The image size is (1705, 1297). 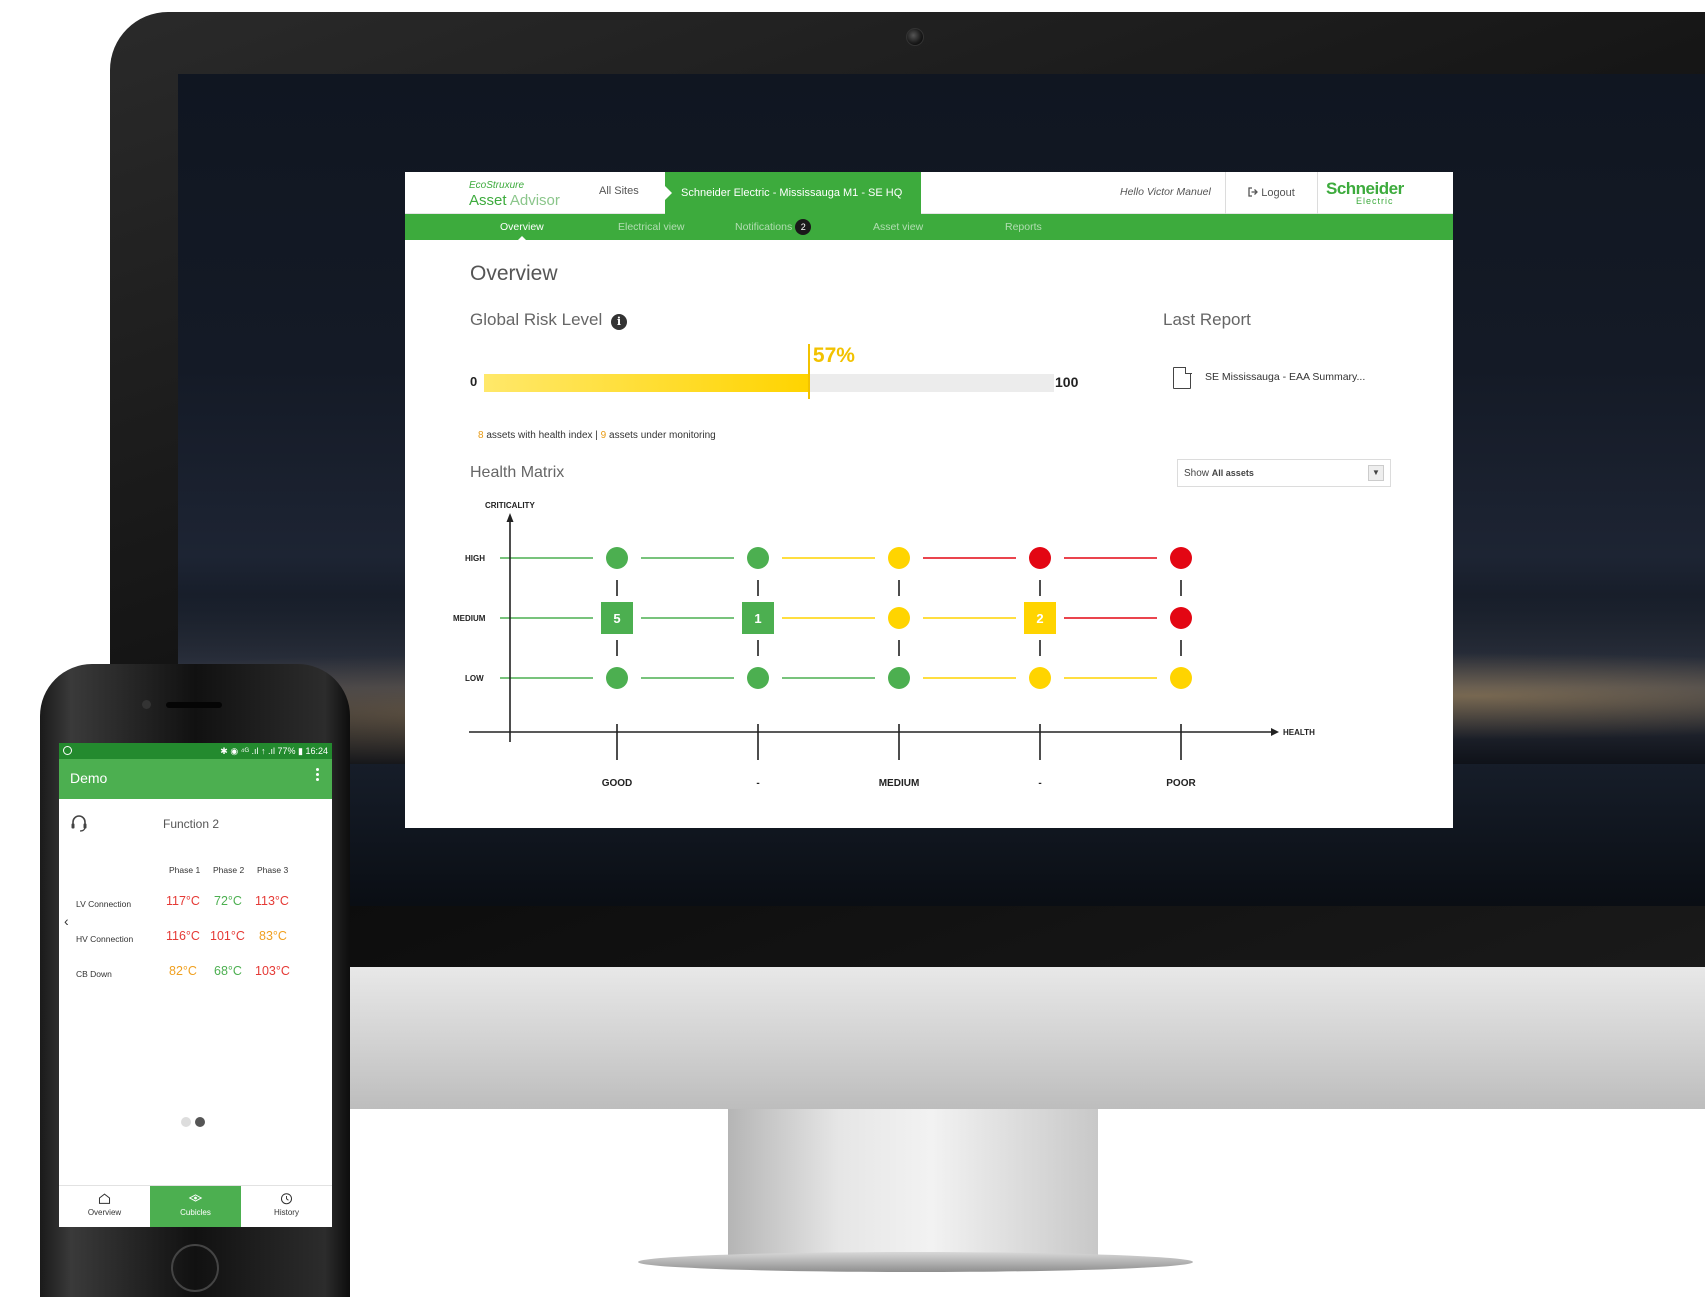 I want to click on y-tick-label: HIGH, so click(x=475, y=558).